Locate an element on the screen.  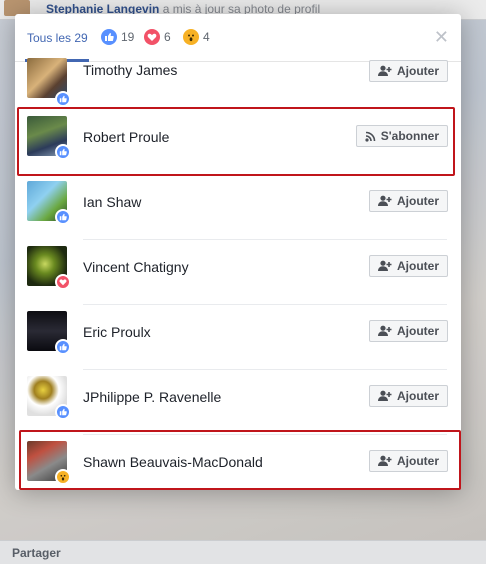
tab-wow: 4 is located at coordinates (196, 37).